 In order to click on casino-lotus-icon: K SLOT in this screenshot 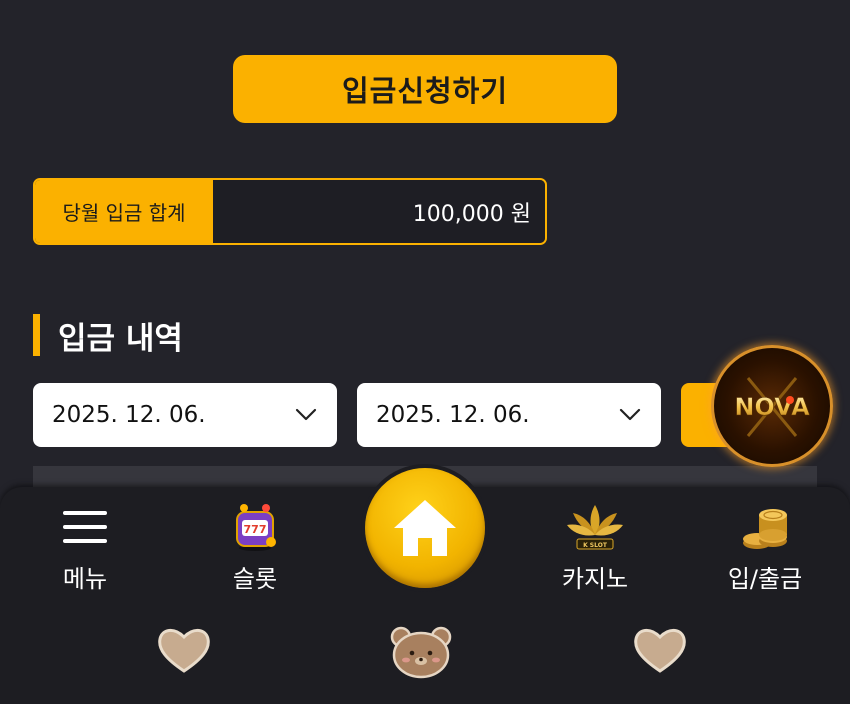, I will do `click(595, 527)`.